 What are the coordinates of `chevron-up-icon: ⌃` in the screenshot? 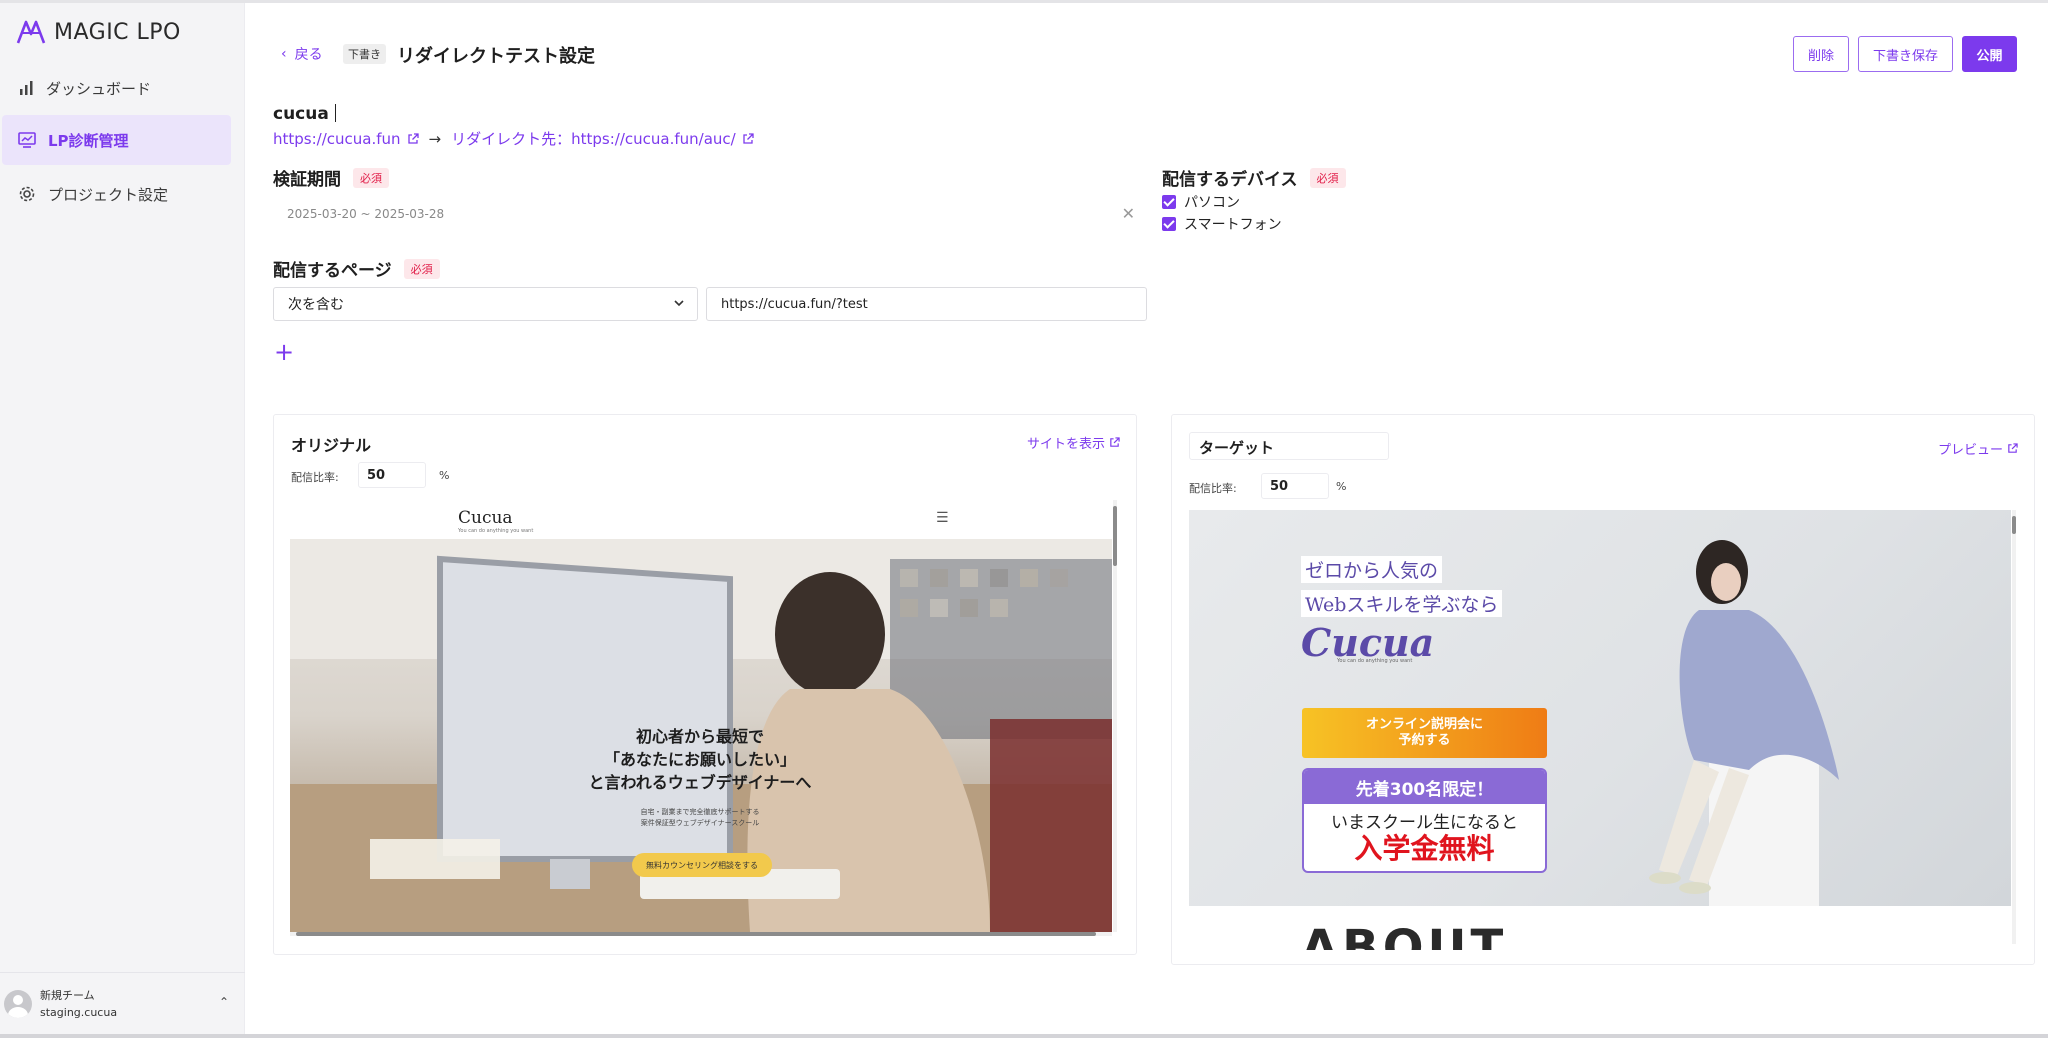 It's located at (224, 1002).